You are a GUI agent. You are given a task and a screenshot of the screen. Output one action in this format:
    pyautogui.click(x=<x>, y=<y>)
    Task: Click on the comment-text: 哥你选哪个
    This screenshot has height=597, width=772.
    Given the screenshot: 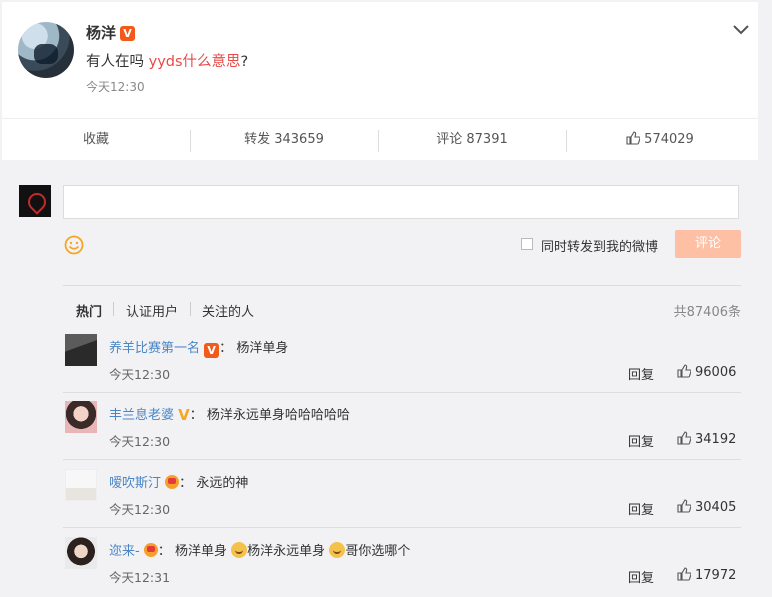 What is the action you would take?
    pyautogui.click(x=378, y=551)
    